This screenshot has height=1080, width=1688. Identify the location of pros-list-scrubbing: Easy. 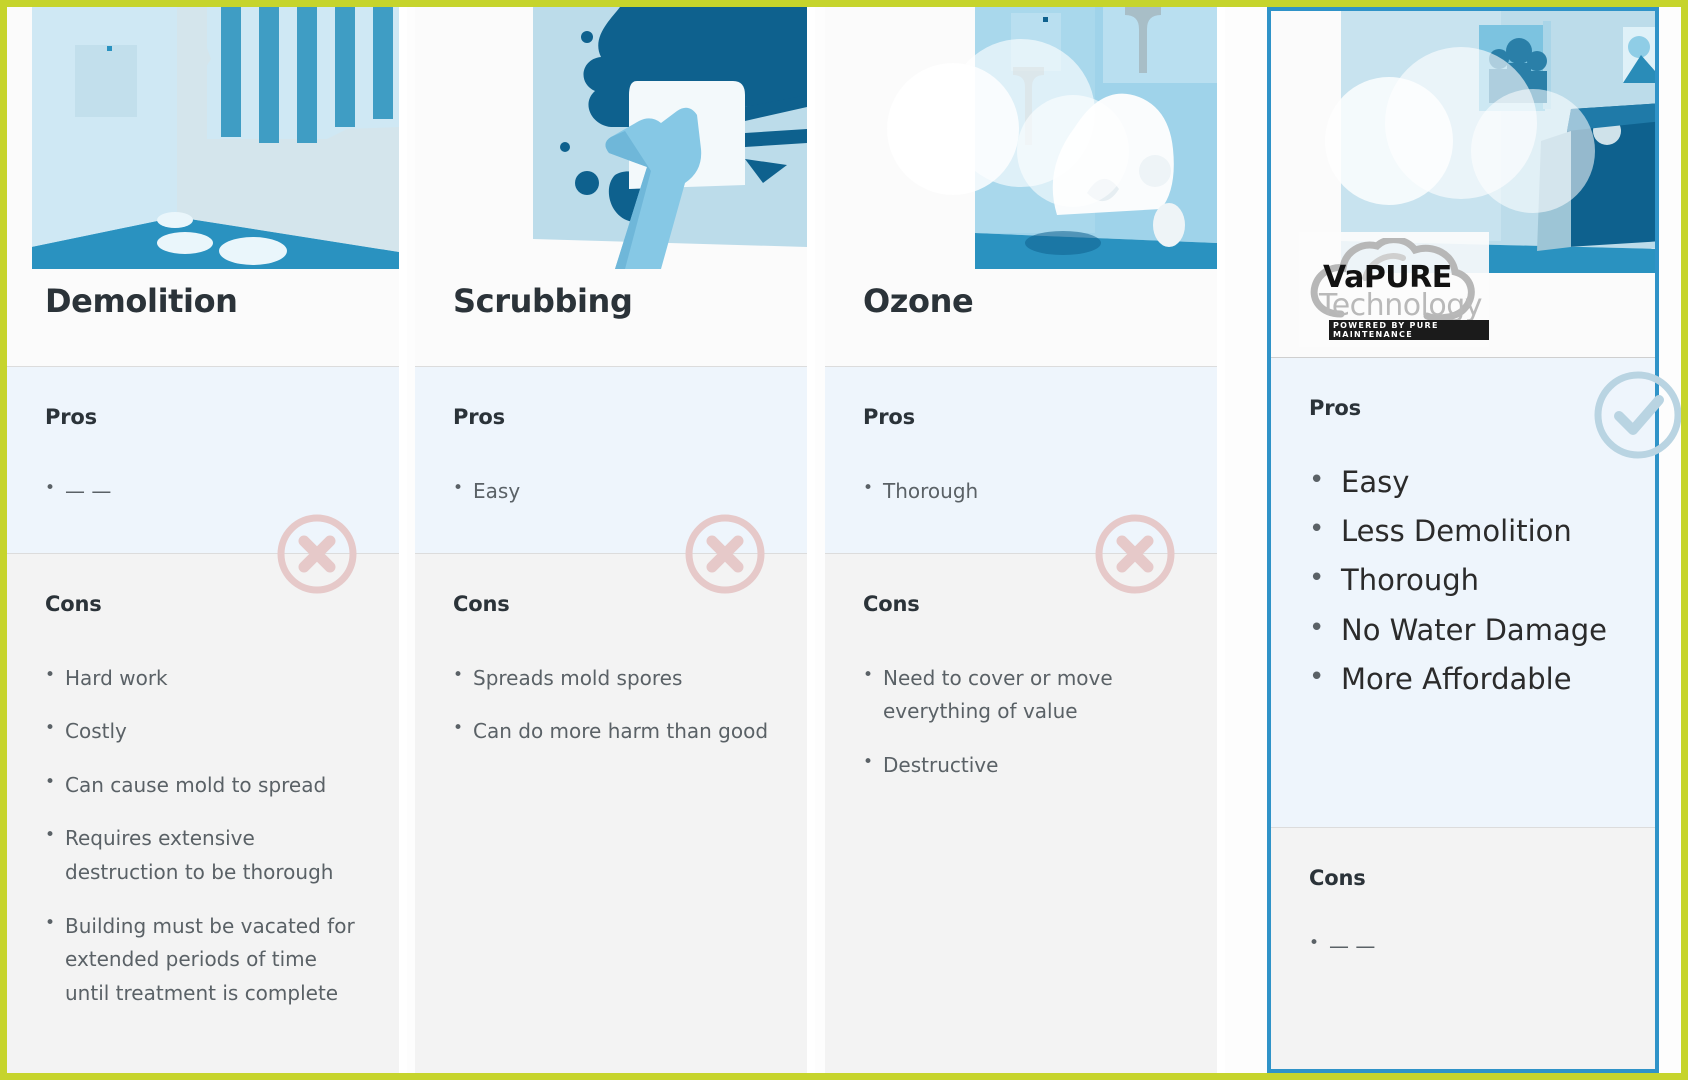
(611, 491).